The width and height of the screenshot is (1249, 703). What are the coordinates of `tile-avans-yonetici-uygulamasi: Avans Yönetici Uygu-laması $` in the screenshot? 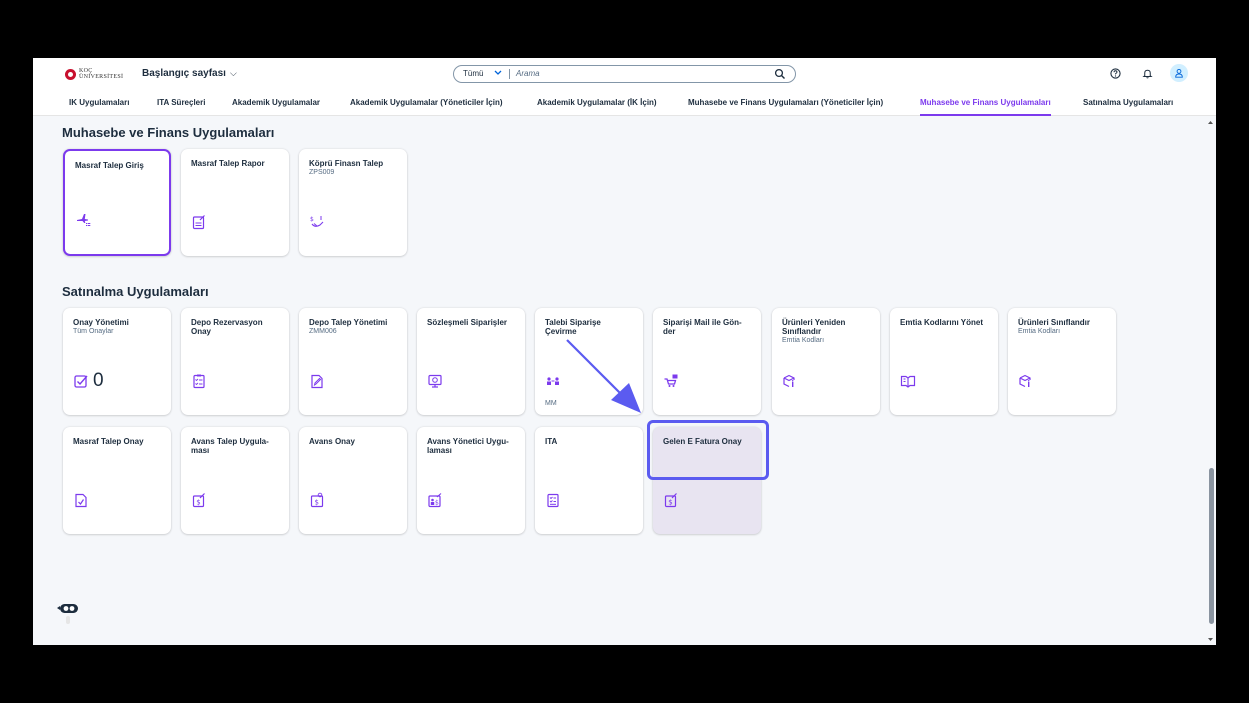 It's located at (471, 480).